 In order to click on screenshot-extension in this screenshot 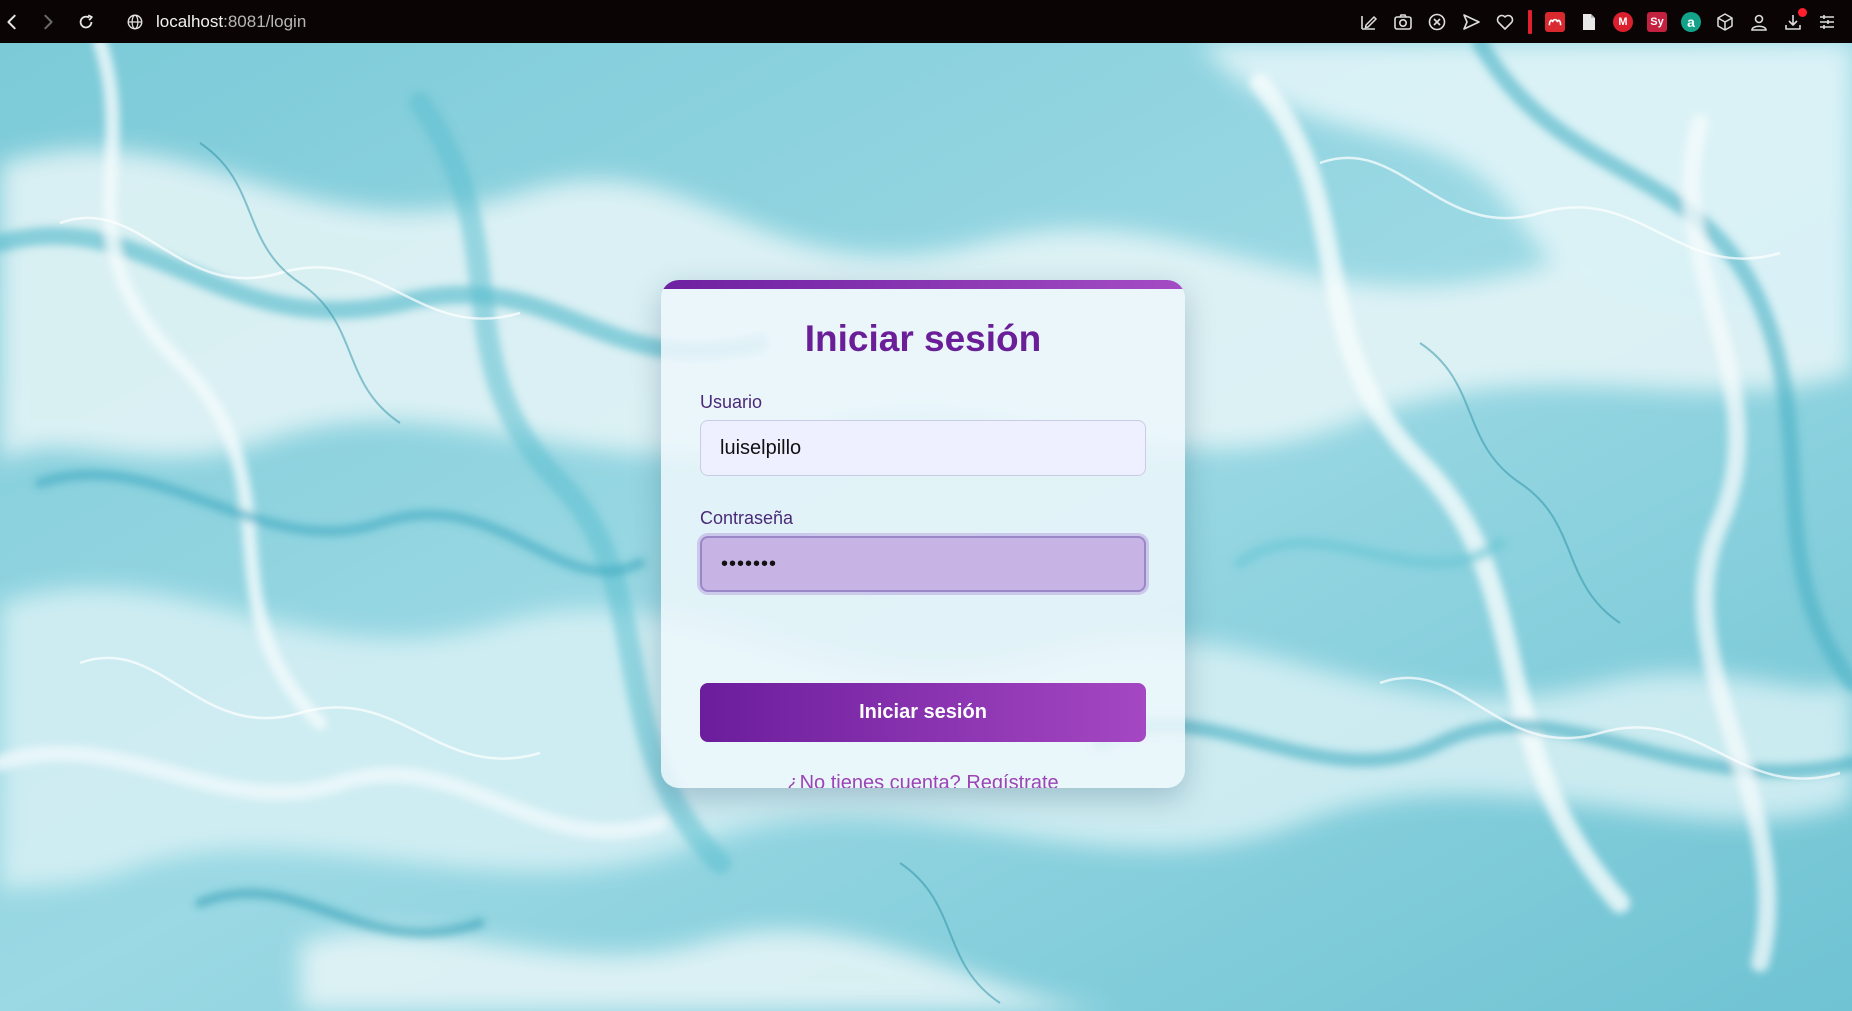, I will do `click(1403, 22)`.